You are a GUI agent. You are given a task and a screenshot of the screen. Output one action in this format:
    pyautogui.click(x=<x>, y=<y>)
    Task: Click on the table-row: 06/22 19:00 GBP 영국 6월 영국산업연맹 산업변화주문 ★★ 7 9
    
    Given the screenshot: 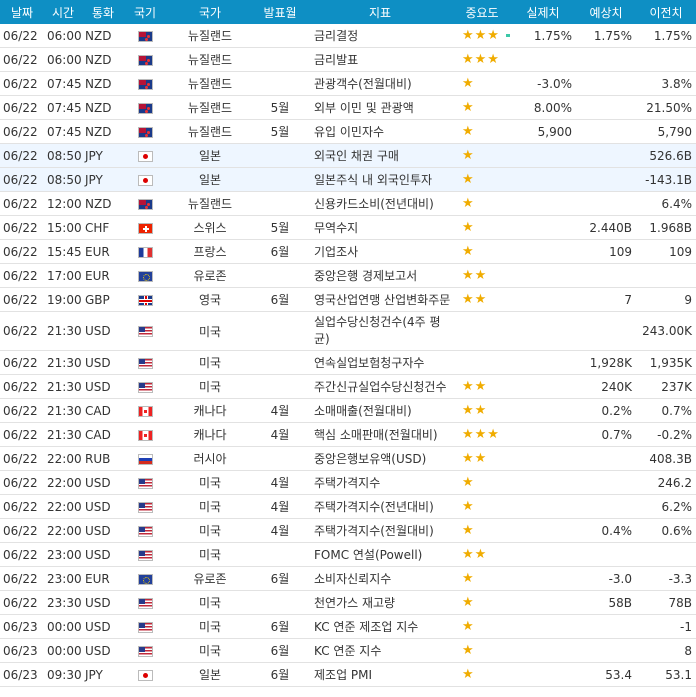 What is the action you would take?
    pyautogui.click(x=348, y=299)
    